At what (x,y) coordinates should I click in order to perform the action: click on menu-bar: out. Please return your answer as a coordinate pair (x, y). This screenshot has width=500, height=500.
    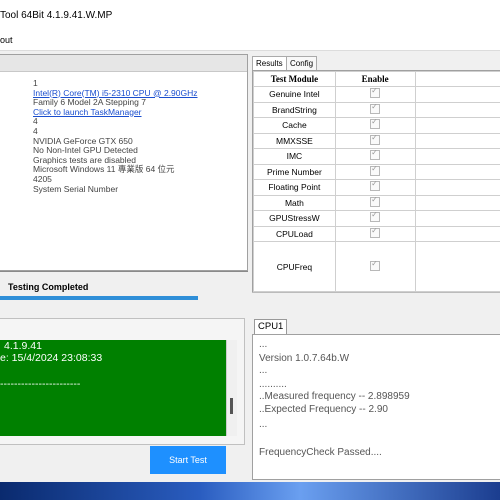
    Looking at the image, I should click on (250, 40).